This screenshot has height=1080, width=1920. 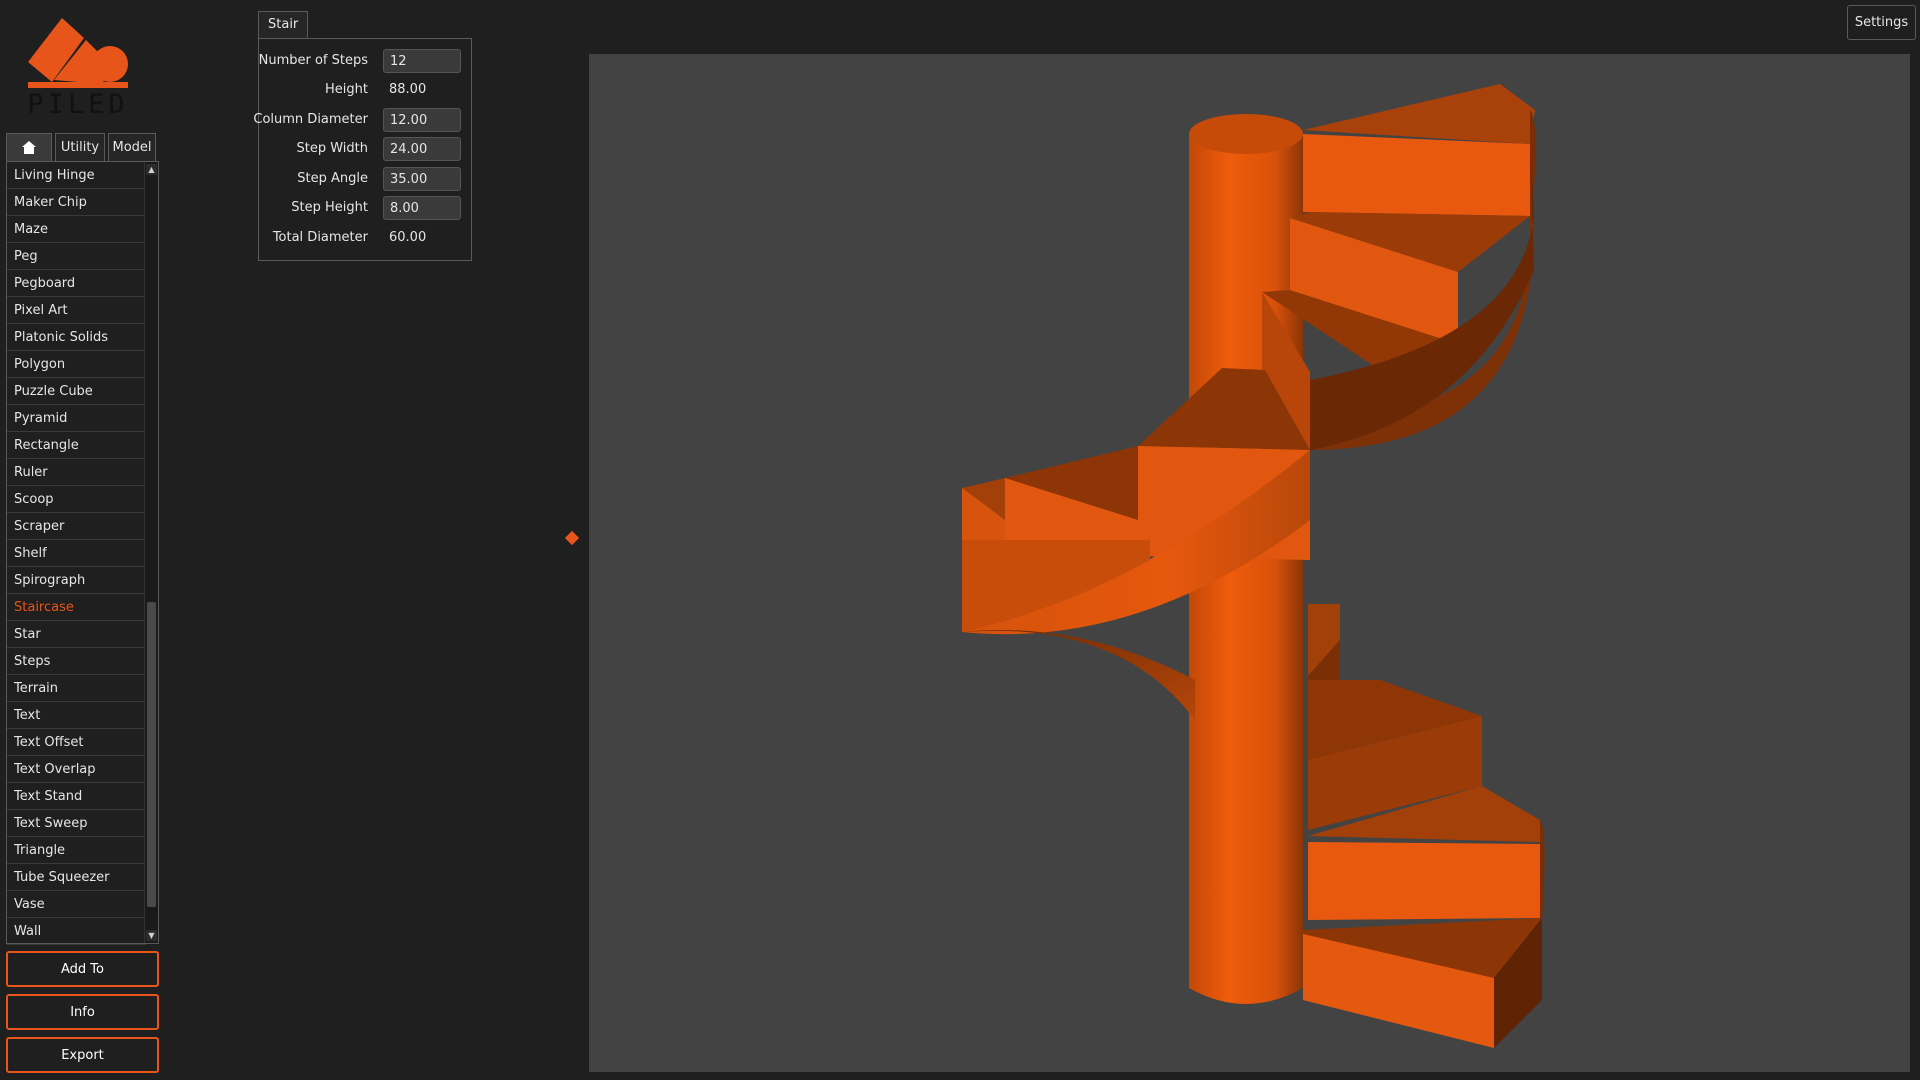 What do you see at coordinates (76, 175) in the screenshot?
I see `list-item: Living Hinge` at bounding box center [76, 175].